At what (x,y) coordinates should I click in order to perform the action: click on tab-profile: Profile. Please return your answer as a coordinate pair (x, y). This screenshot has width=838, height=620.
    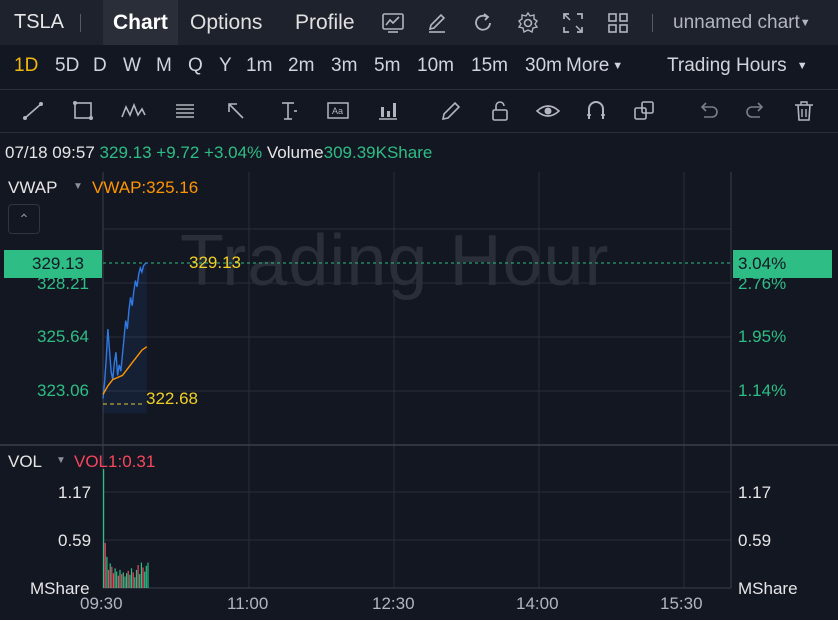
    Looking at the image, I should click on (325, 22).